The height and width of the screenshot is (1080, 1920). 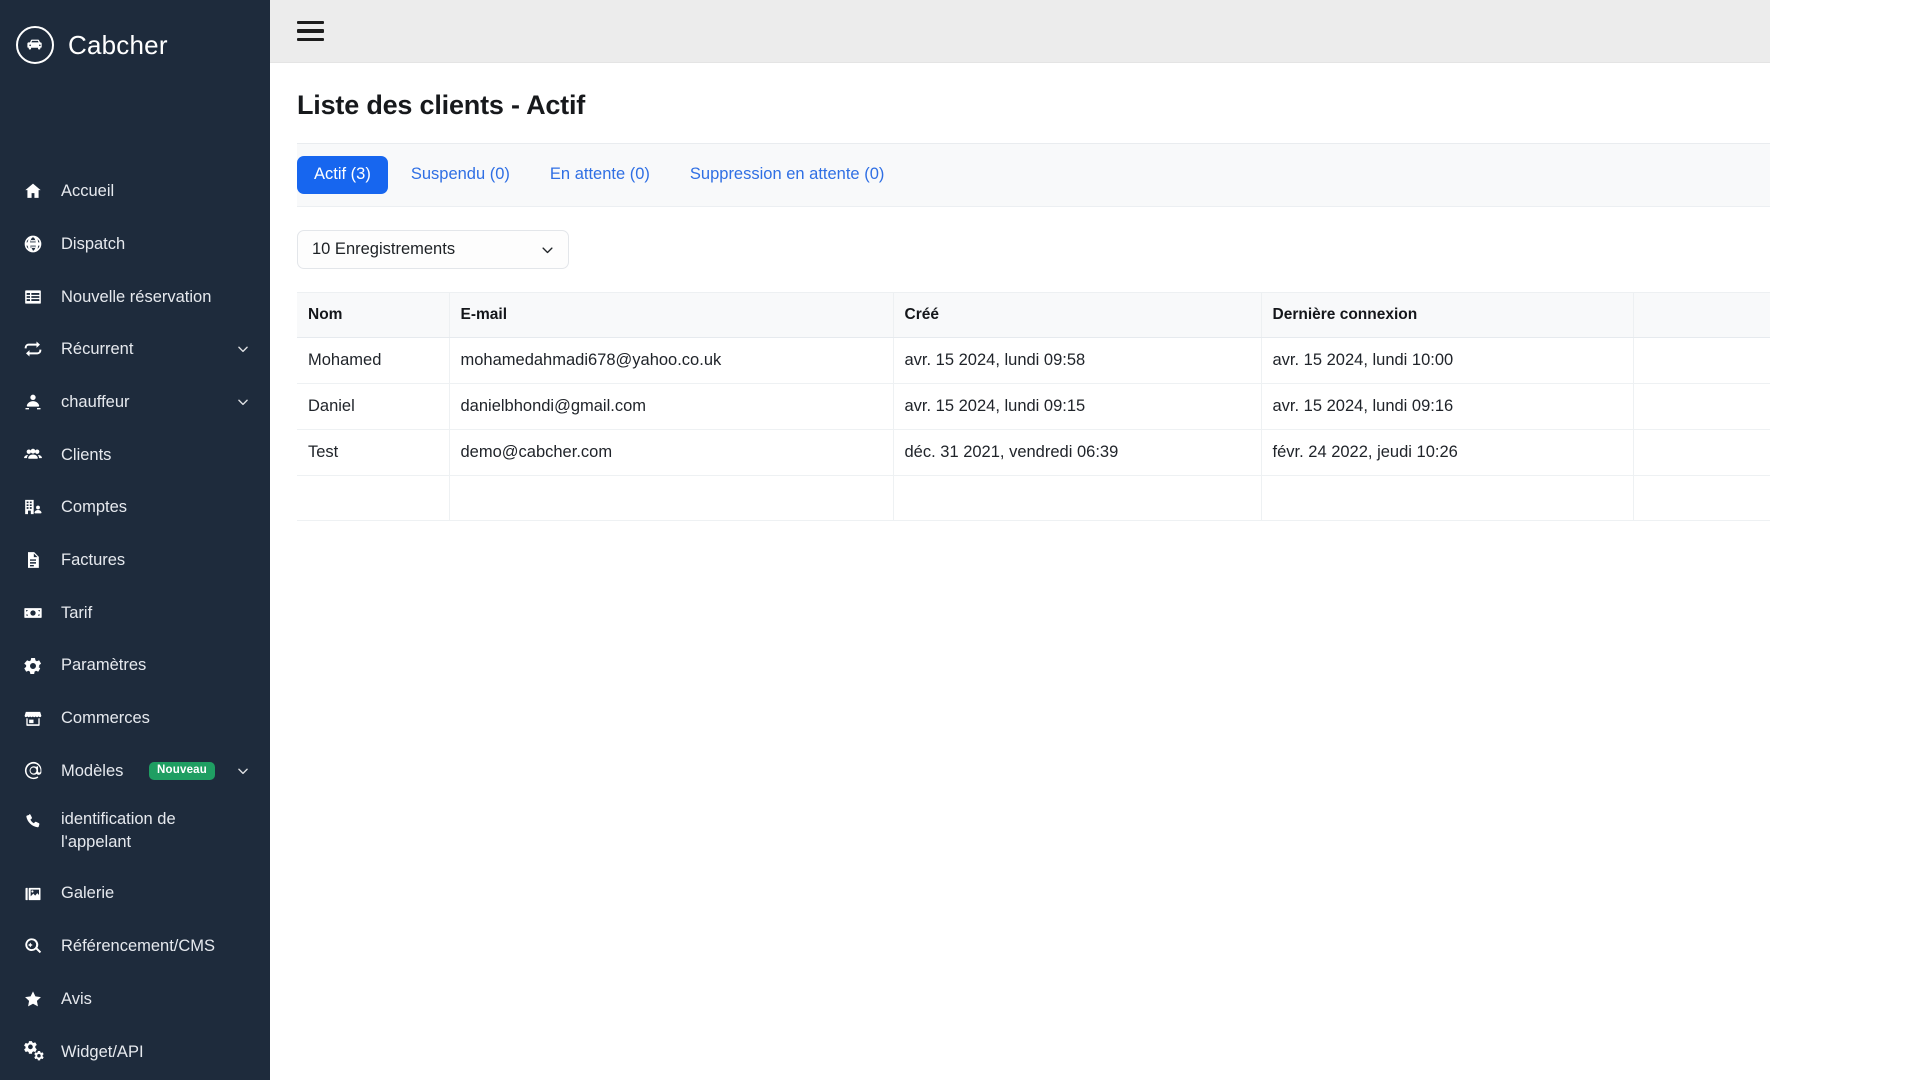 What do you see at coordinates (1845, 540) in the screenshot?
I see `right-gutter` at bounding box center [1845, 540].